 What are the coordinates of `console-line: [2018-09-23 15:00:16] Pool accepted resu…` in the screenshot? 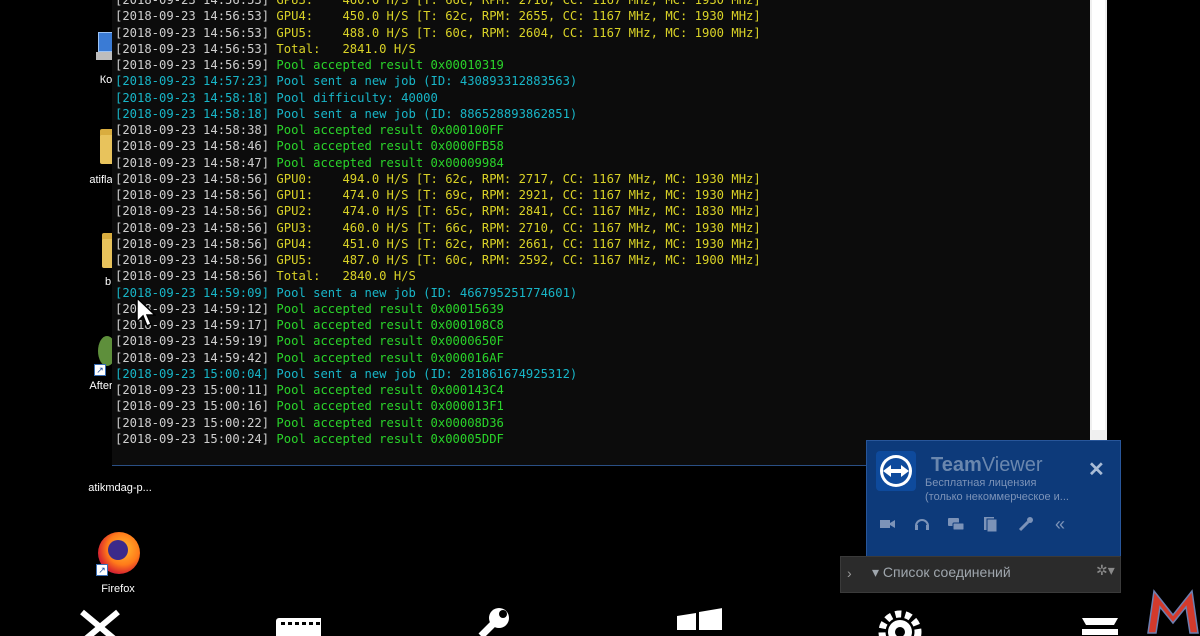 It's located at (438, 406).